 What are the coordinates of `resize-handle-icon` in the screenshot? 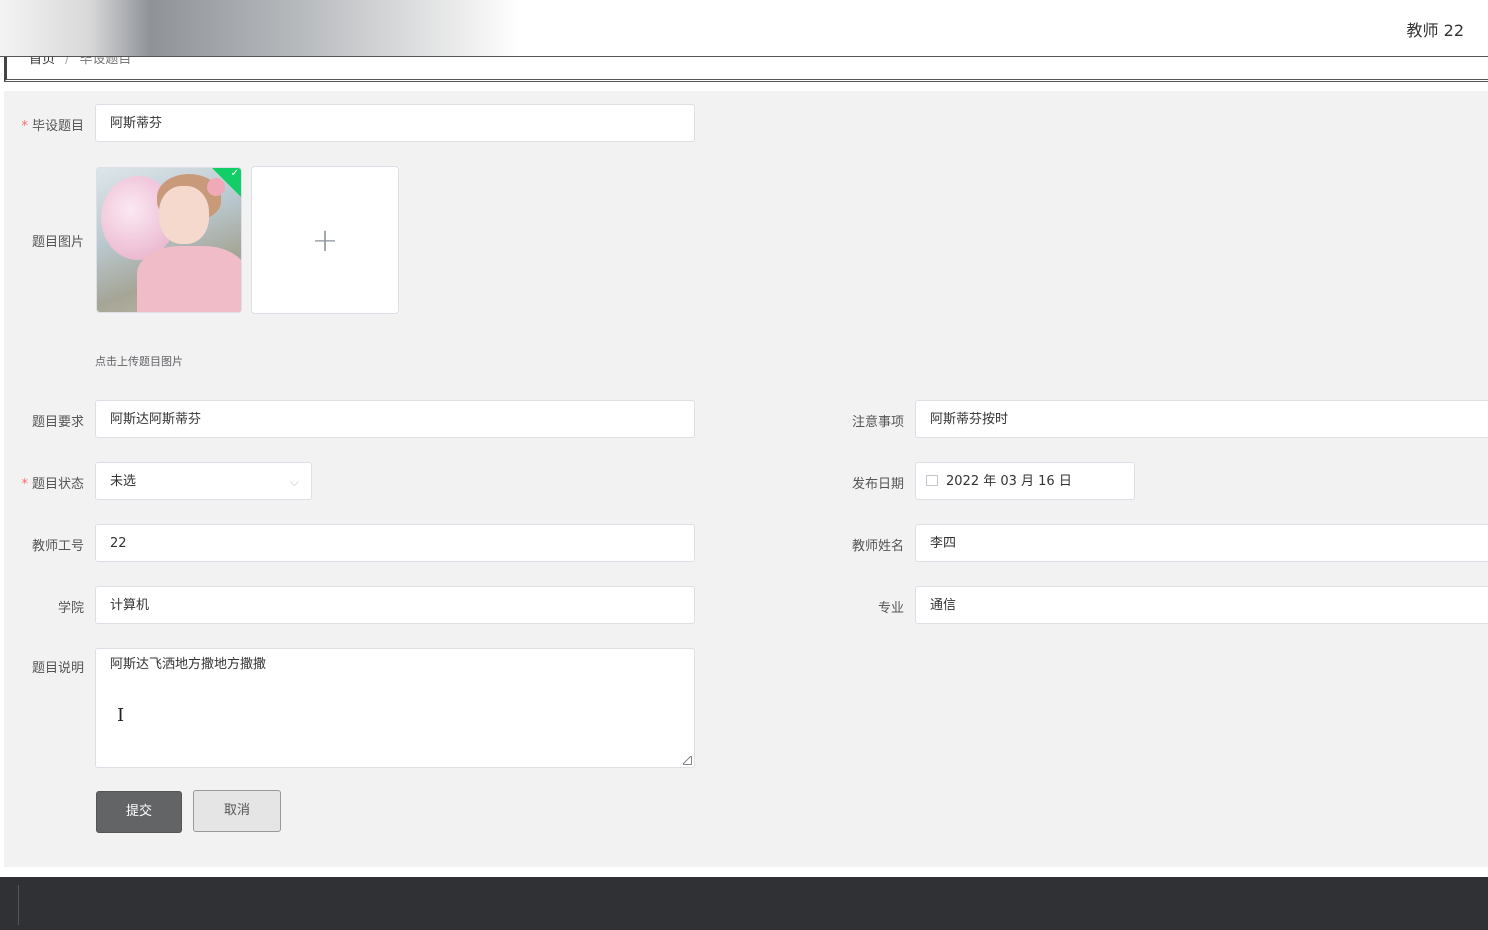 It's located at (687, 760).